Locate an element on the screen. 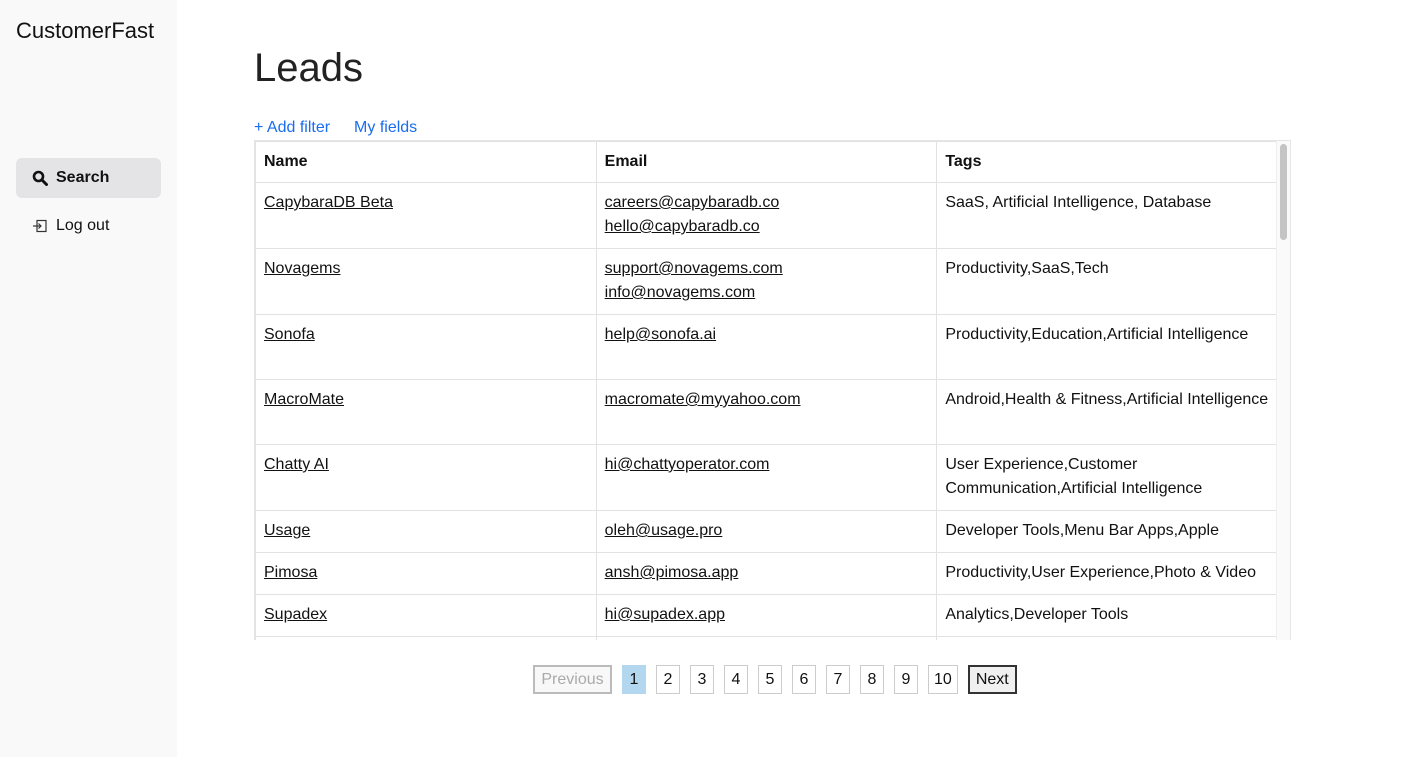 This screenshot has height=757, width=1423. lead-name-link: Novagems is located at coordinates (302, 268).